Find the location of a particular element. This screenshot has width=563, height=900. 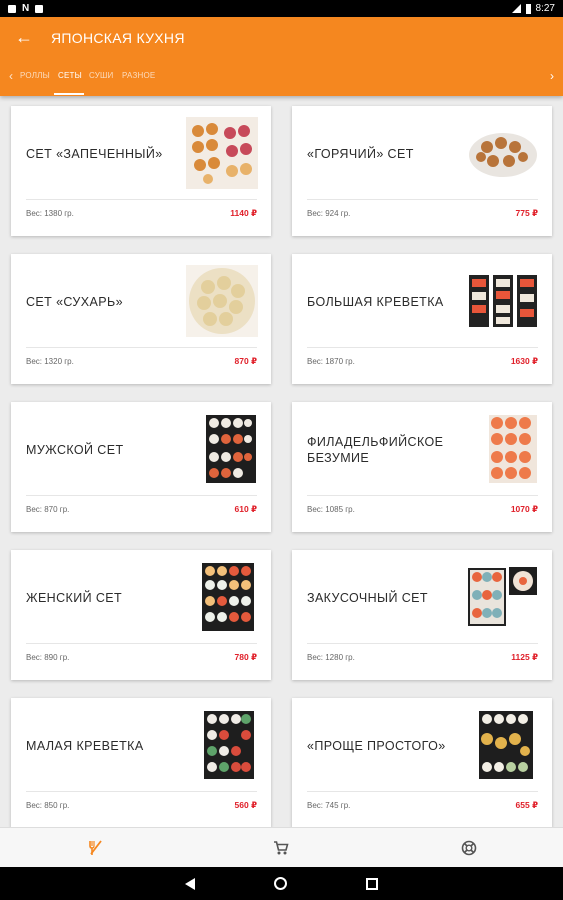

product-name: ЗАКУСОЧНЫЙ СЕТ is located at coordinates (367, 597).